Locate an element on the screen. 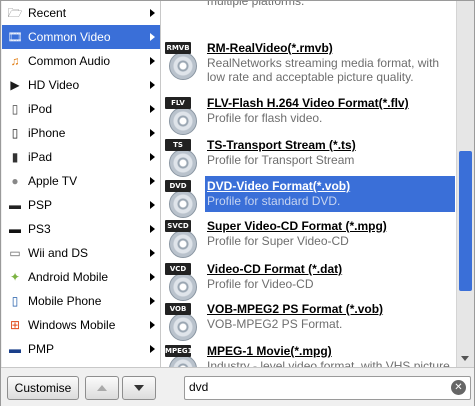  format-title: FLV-Flash H.264 Video Format(*.flv) is located at coordinates (308, 103).